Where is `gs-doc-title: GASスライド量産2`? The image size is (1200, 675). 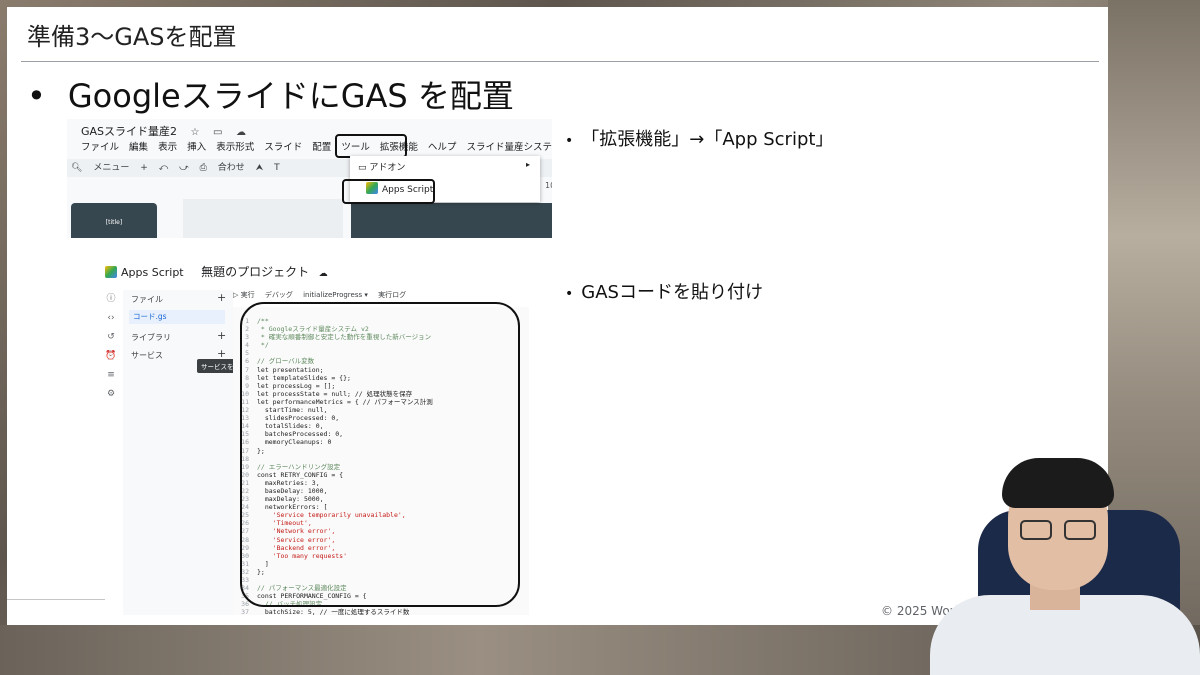 gs-doc-title: GASスライド量産2 is located at coordinates (129, 131).